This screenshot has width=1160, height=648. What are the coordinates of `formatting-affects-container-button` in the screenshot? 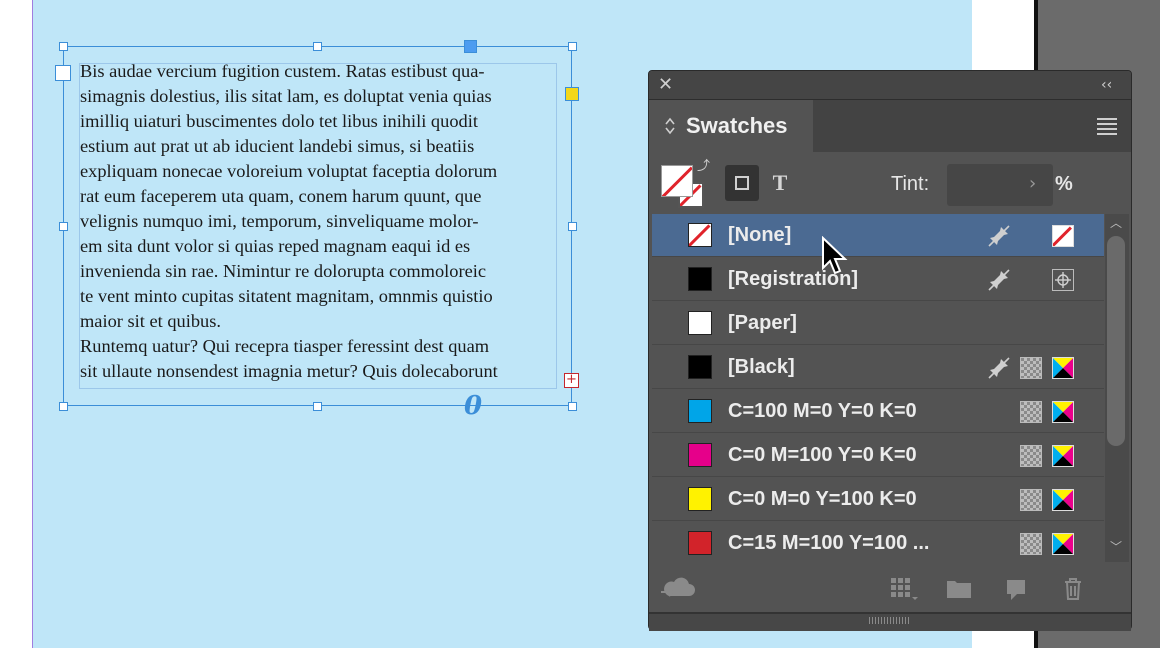 It's located at (742, 183).